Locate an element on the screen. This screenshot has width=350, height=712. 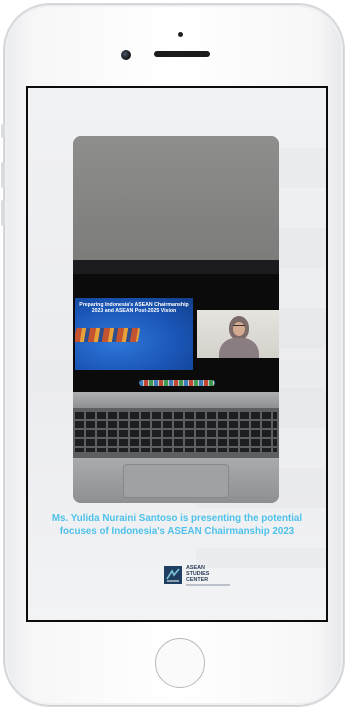
volume-down-button is located at coordinates (3, 213).